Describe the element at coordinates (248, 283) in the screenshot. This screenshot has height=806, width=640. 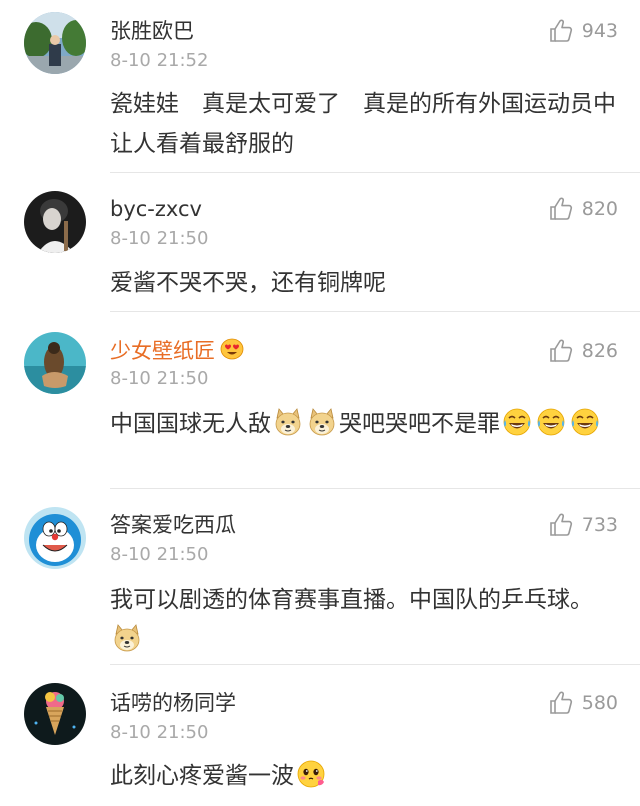
I see `comment-text-segment: 爱酱不哭不哭，还有铜牌呢` at that location.